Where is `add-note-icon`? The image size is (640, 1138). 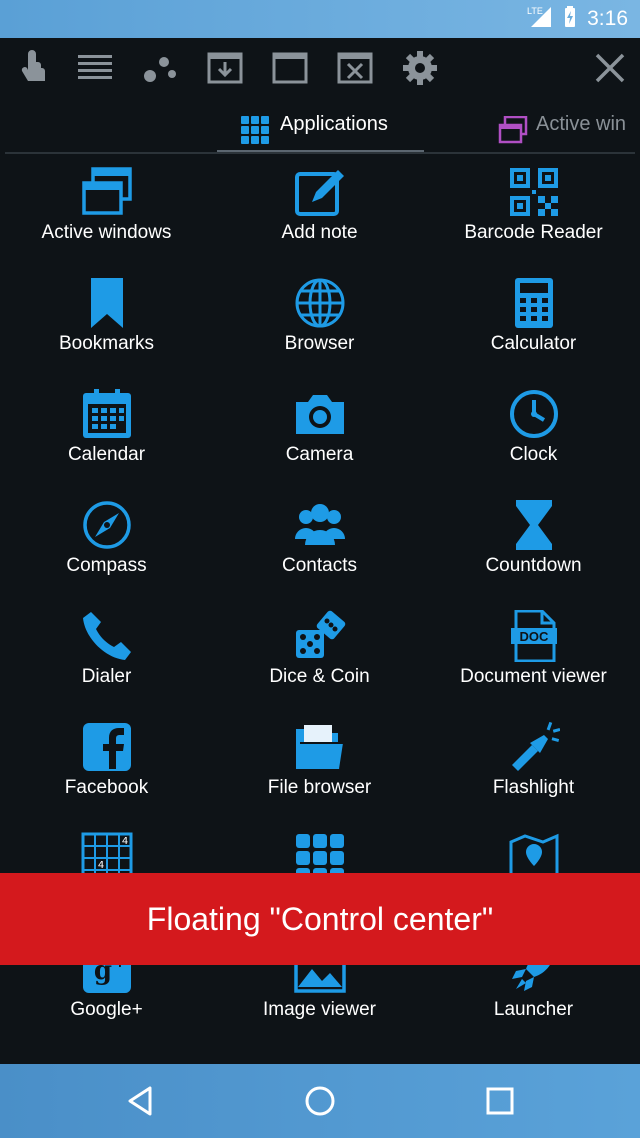 add-note-icon is located at coordinates (320, 192).